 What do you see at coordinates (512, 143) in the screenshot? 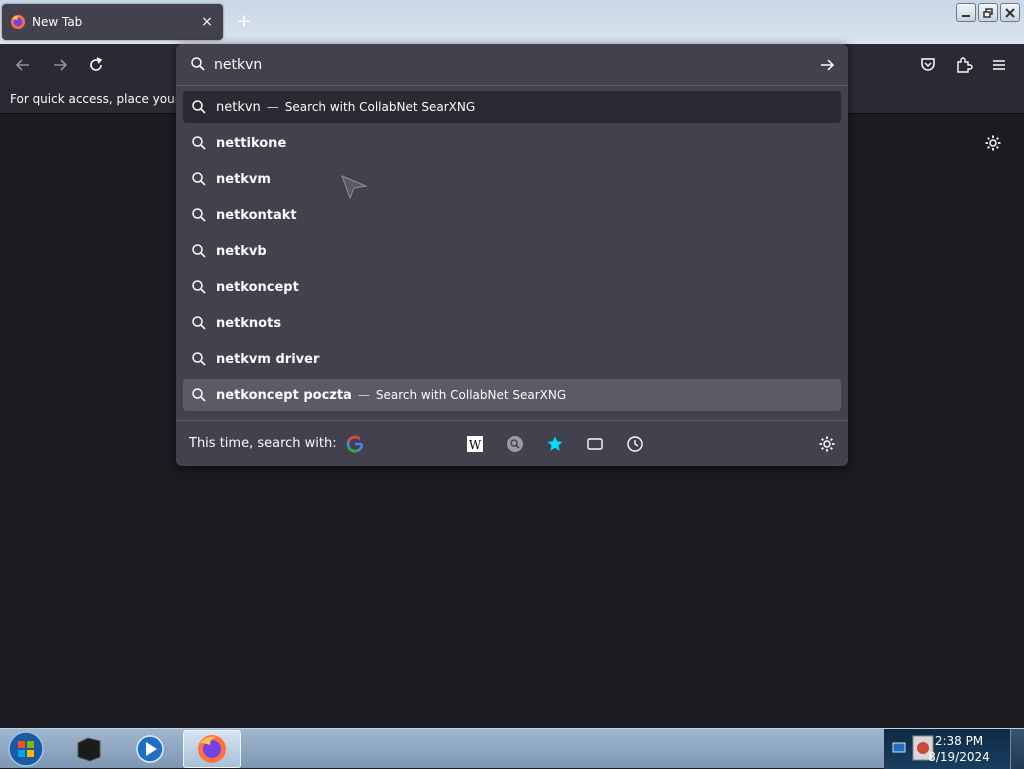
I see `suggestion-row: nettikone` at bounding box center [512, 143].